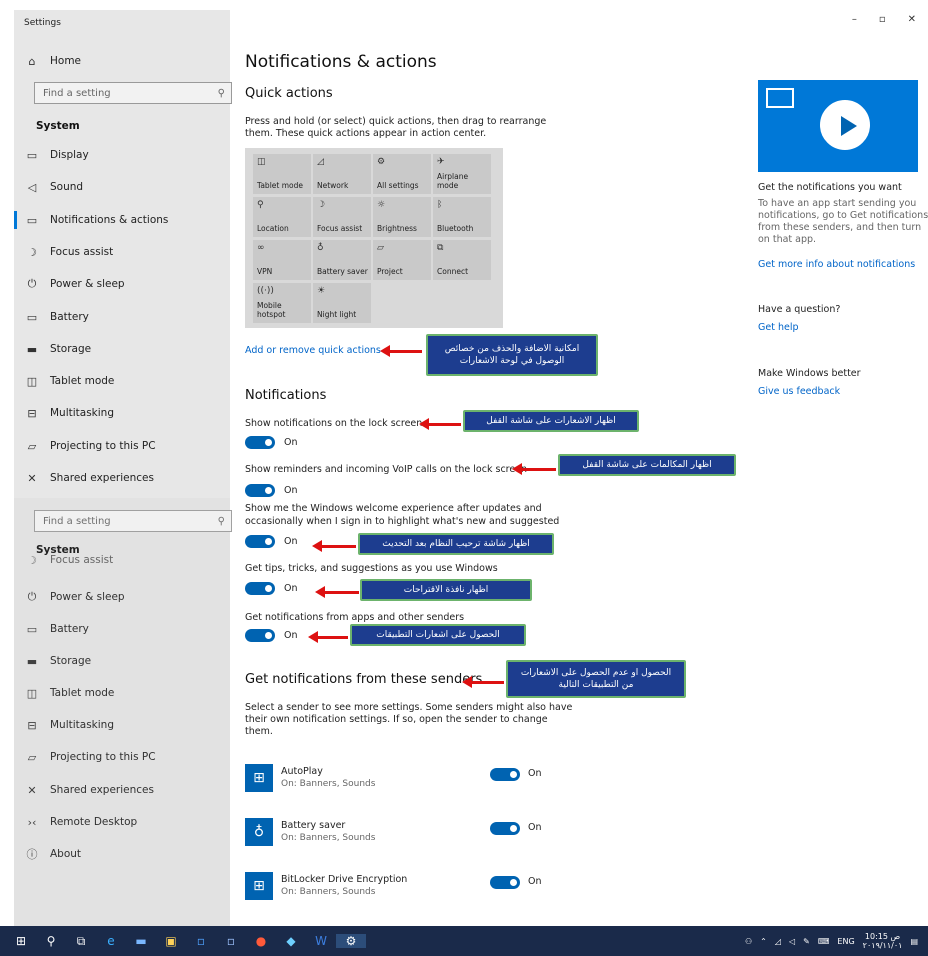  I want to click on paint-icon: ◆, so click(291, 941).